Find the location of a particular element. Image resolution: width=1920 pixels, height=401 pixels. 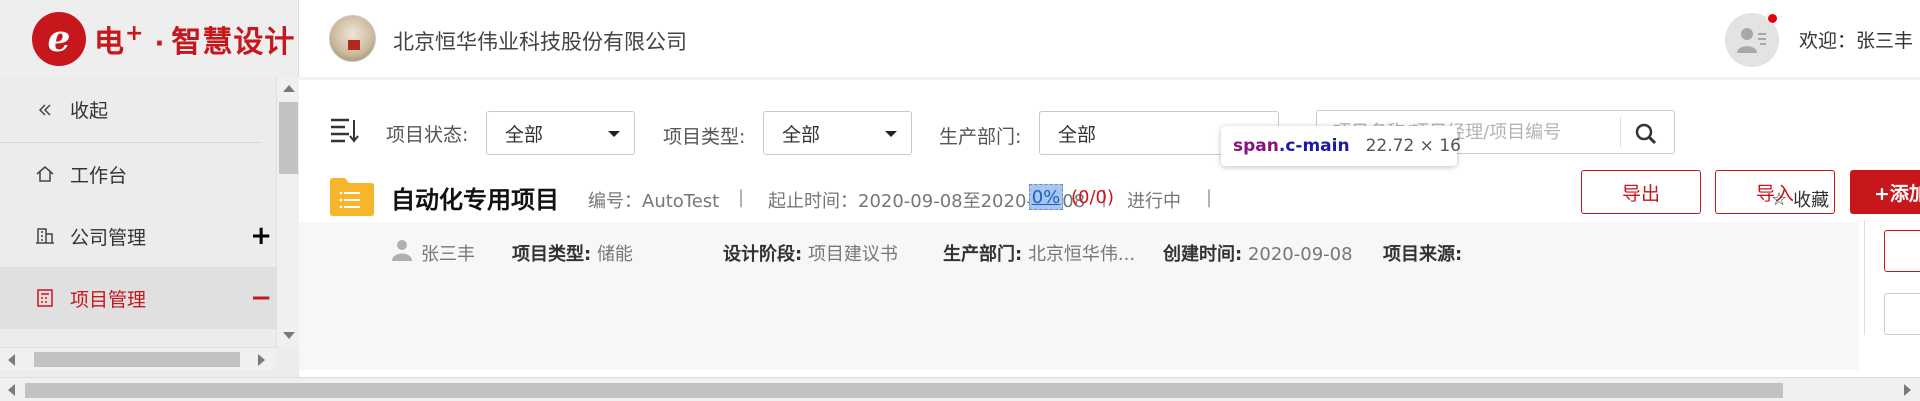

project-created-value: 2020-09-08 is located at coordinates (1300, 254).